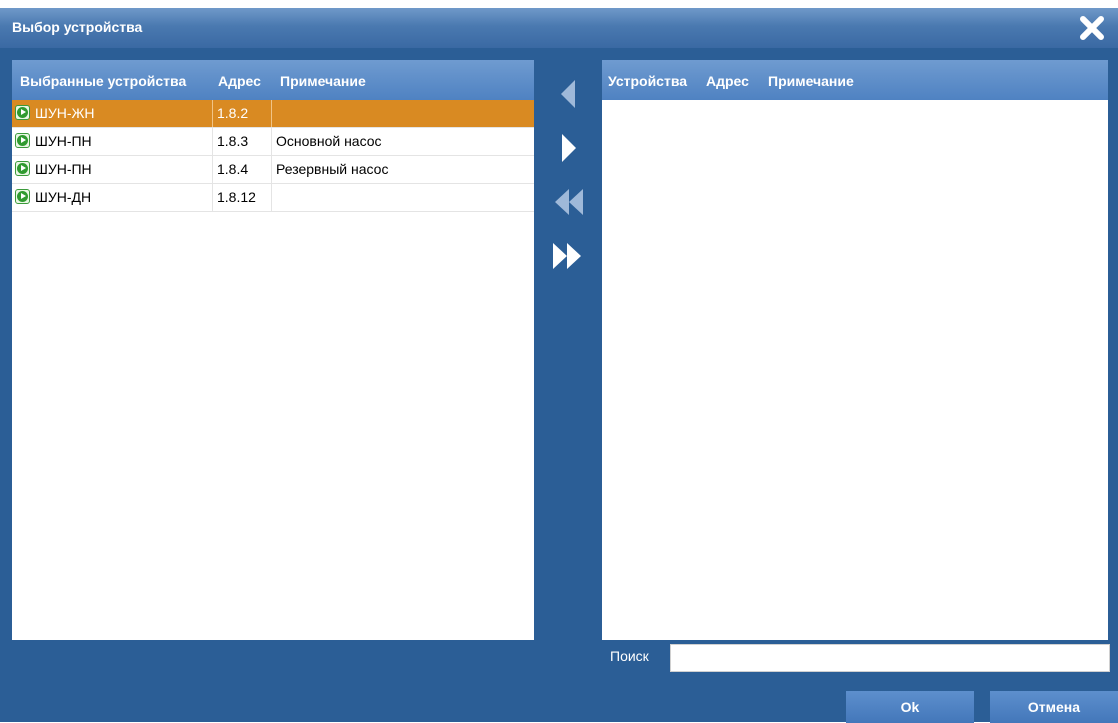 This screenshot has height=723, width=1118. What do you see at coordinates (855, 80) in the screenshot?
I see `available-devices-header: Устройства Адрес Примечание` at bounding box center [855, 80].